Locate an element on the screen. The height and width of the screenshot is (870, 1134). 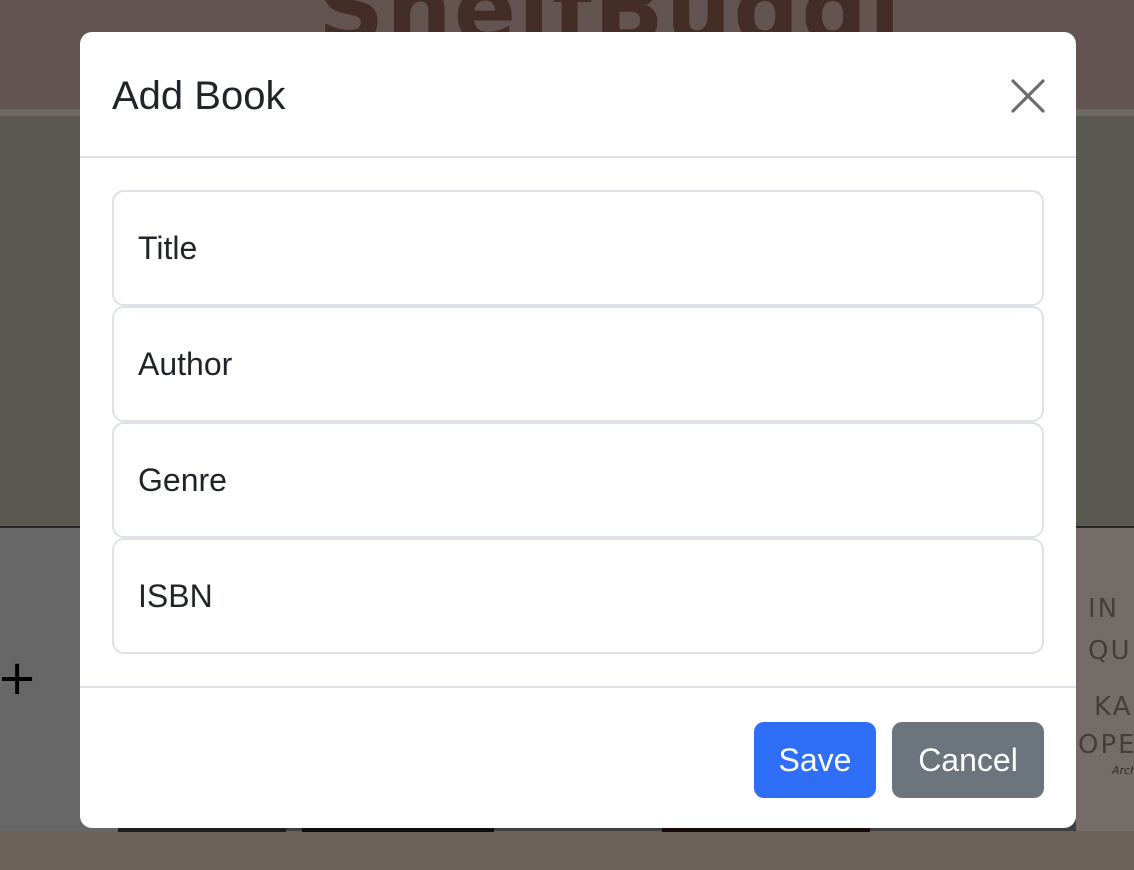
cancel-button: Cancel is located at coordinates (968, 760).